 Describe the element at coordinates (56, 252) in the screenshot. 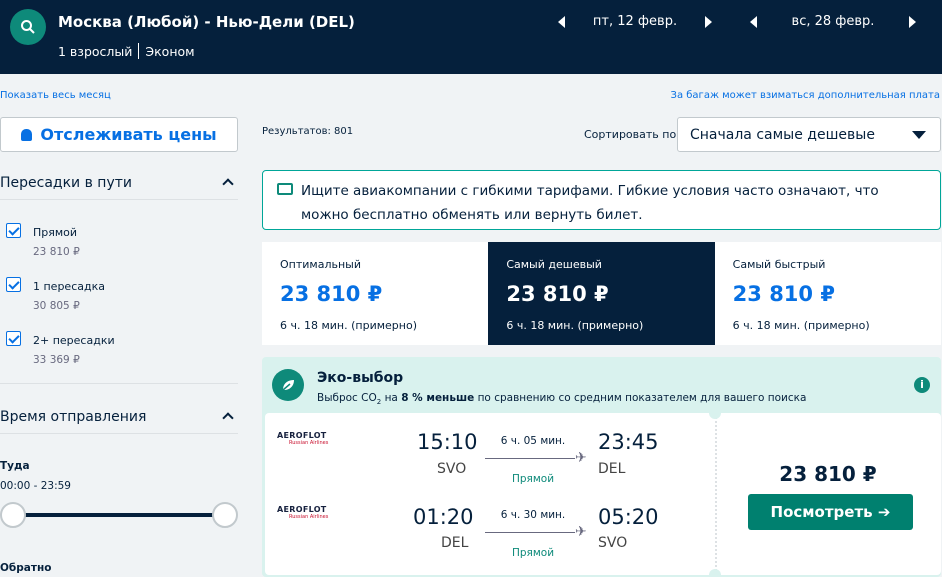

I see `stop-direct-price: 23 810 ₽` at that location.